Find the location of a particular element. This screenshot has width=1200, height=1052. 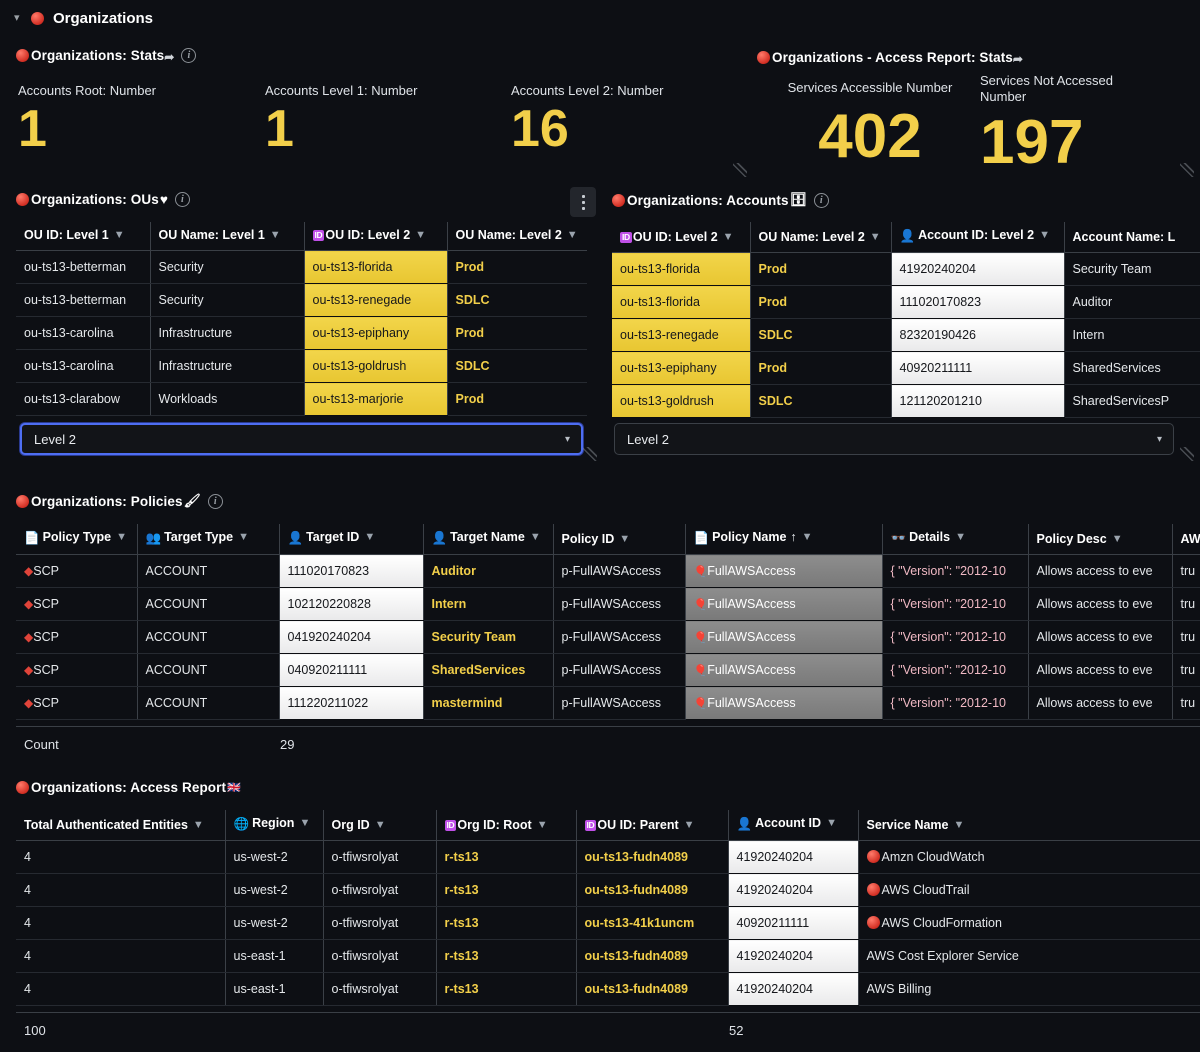

col-policy-type: 📄 Policy Type ▼ is located at coordinates (76, 539).